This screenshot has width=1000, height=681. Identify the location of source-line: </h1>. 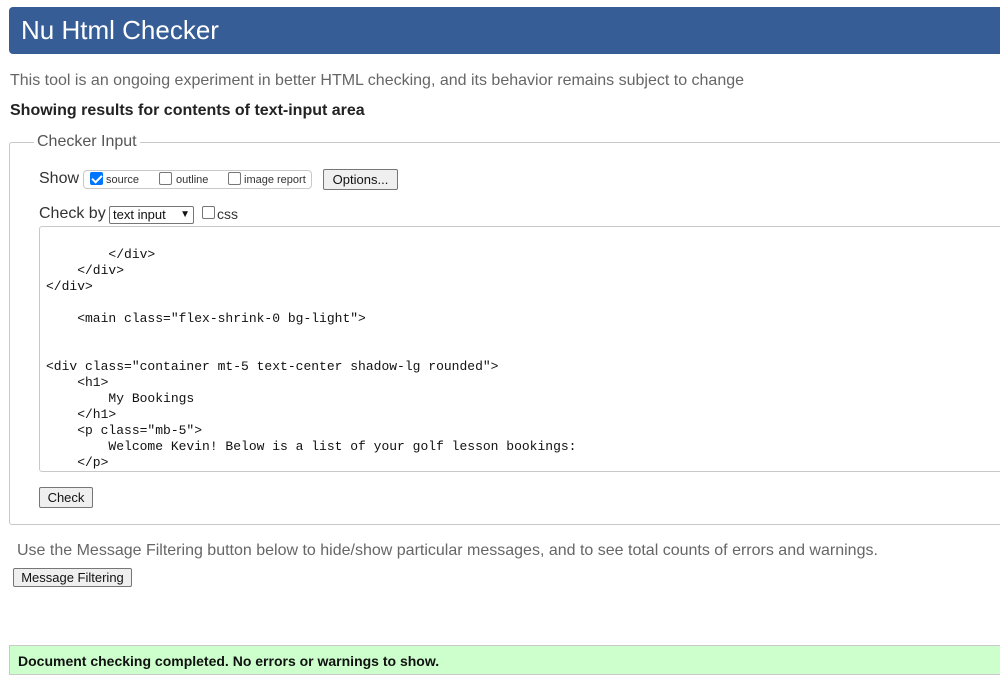
(81, 414).